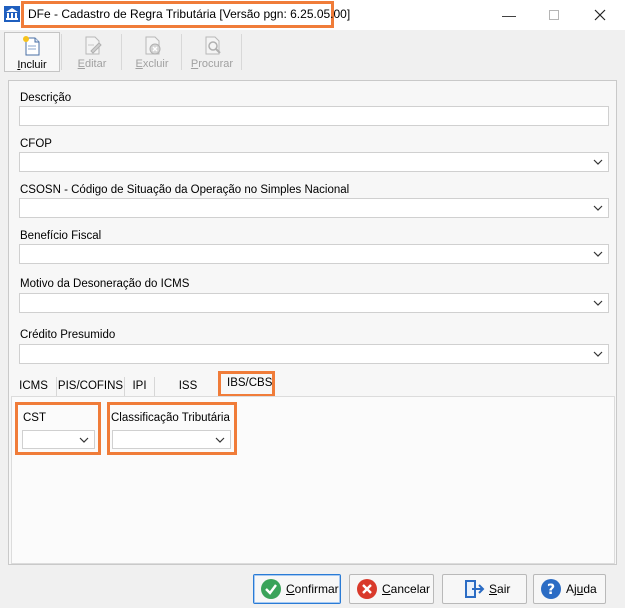  I want to click on toolbar: Incluir Editar Excluir Procurar, so click(312, 53).